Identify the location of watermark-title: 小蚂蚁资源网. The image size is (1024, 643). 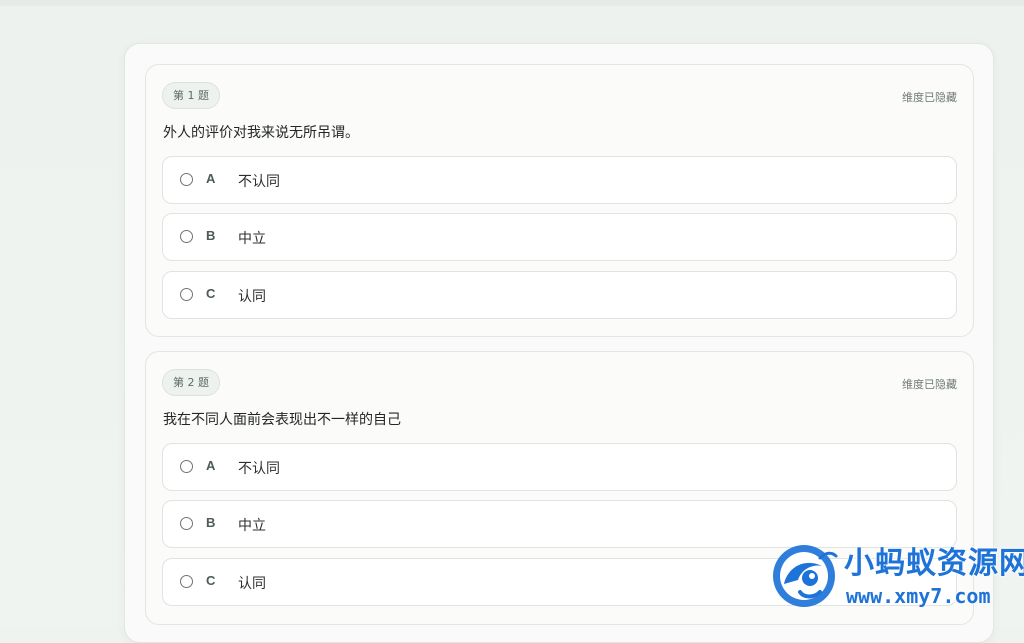
(934, 563).